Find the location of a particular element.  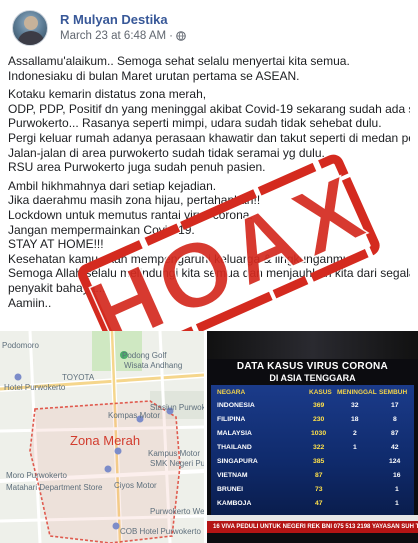

table-row: KAMBOJA 47 1 is located at coordinates (312, 503).